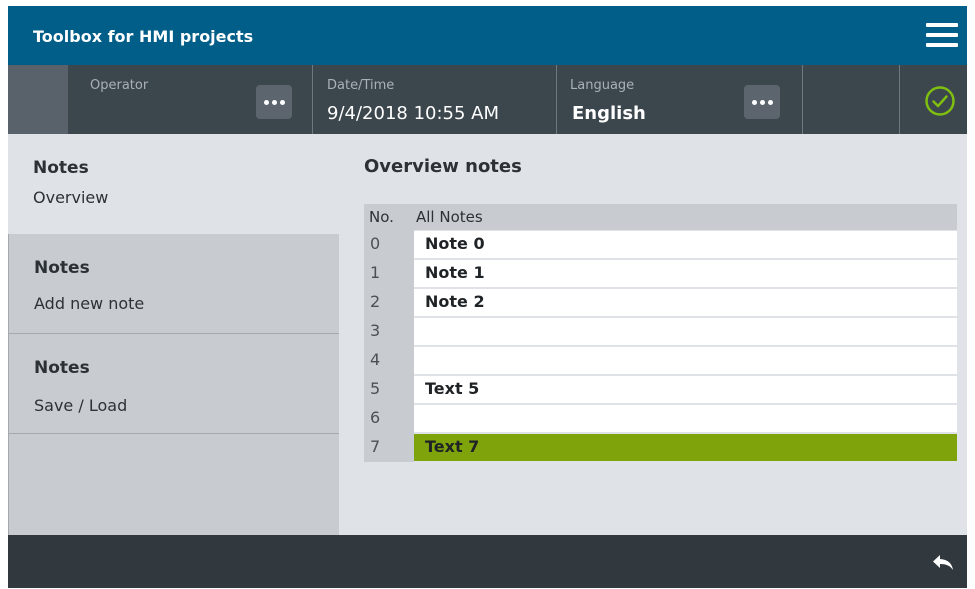 The height and width of the screenshot is (589, 975). I want to click on row-number: 5, so click(389, 389).